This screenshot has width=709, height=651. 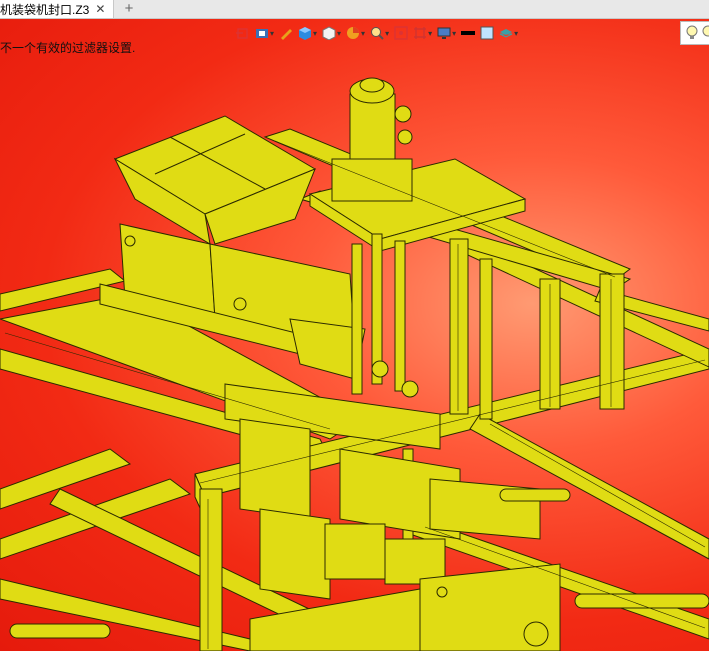 I want to click on select-filter-icon, so click(x=243, y=33).